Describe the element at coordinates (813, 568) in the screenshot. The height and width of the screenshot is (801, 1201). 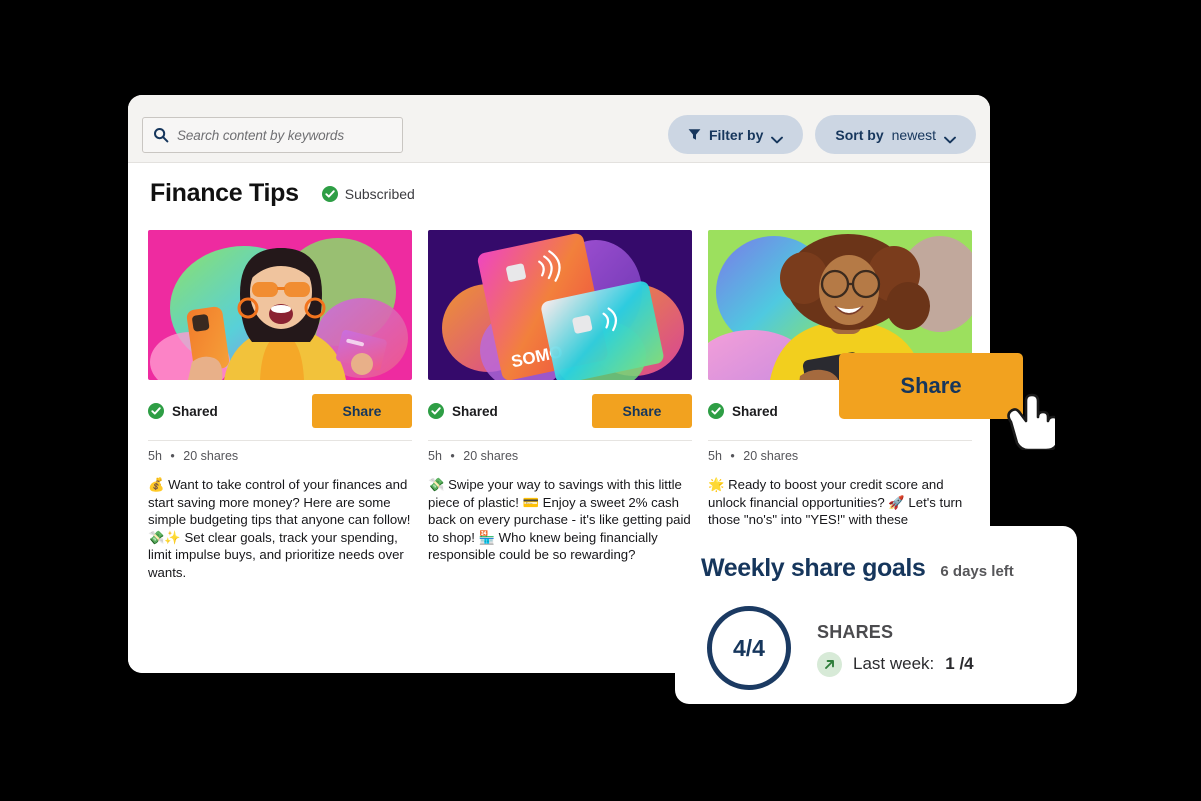
I see `goals-title: Weekly share goals` at that location.